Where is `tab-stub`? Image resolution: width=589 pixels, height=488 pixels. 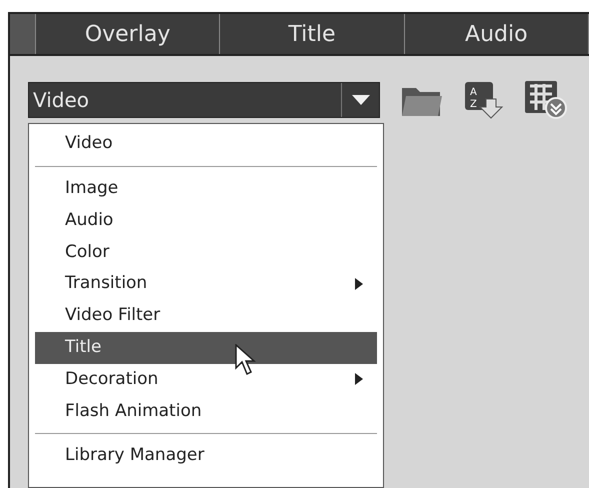 tab-stub is located at coordinates (23, 34).